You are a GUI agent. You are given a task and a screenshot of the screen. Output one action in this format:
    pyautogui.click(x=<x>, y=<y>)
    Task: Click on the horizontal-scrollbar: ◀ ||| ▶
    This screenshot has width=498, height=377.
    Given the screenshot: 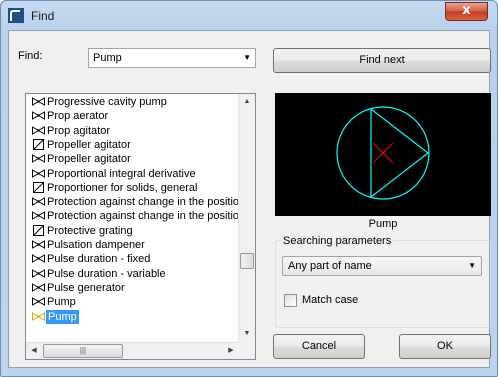 What is the action you would take?
    pyautogui.click(x=132, y=350)
    